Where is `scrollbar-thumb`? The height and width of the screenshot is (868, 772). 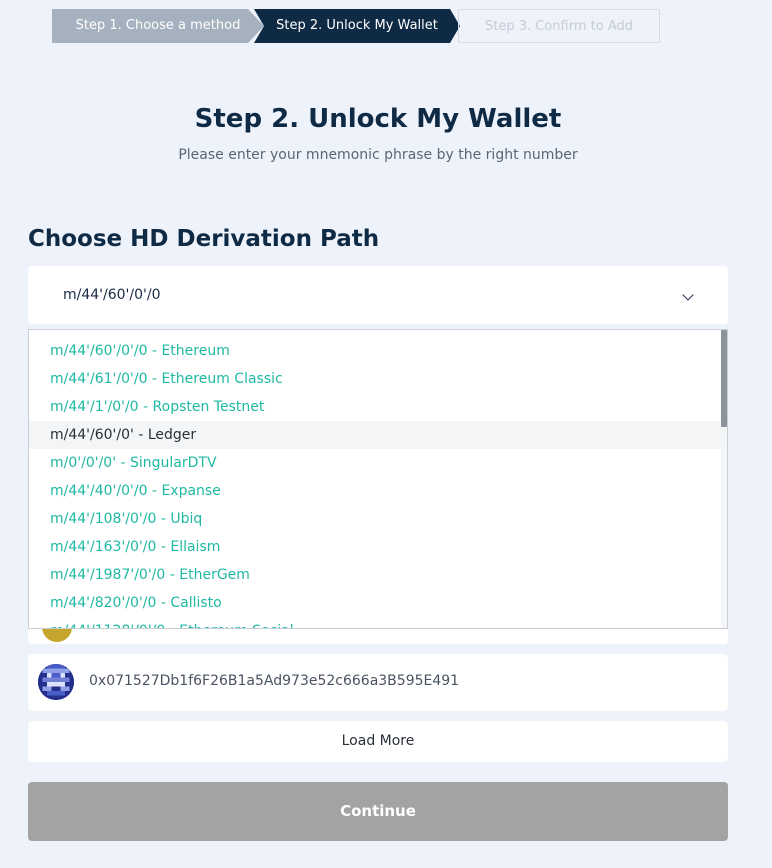
scrollbar-thumb is located at coordinates (724, 378).